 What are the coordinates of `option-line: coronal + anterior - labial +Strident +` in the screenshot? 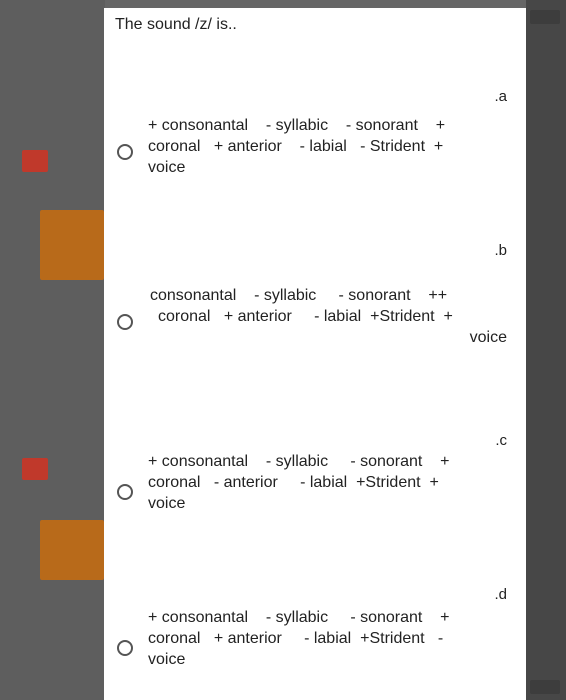 It's located at (305, 316).